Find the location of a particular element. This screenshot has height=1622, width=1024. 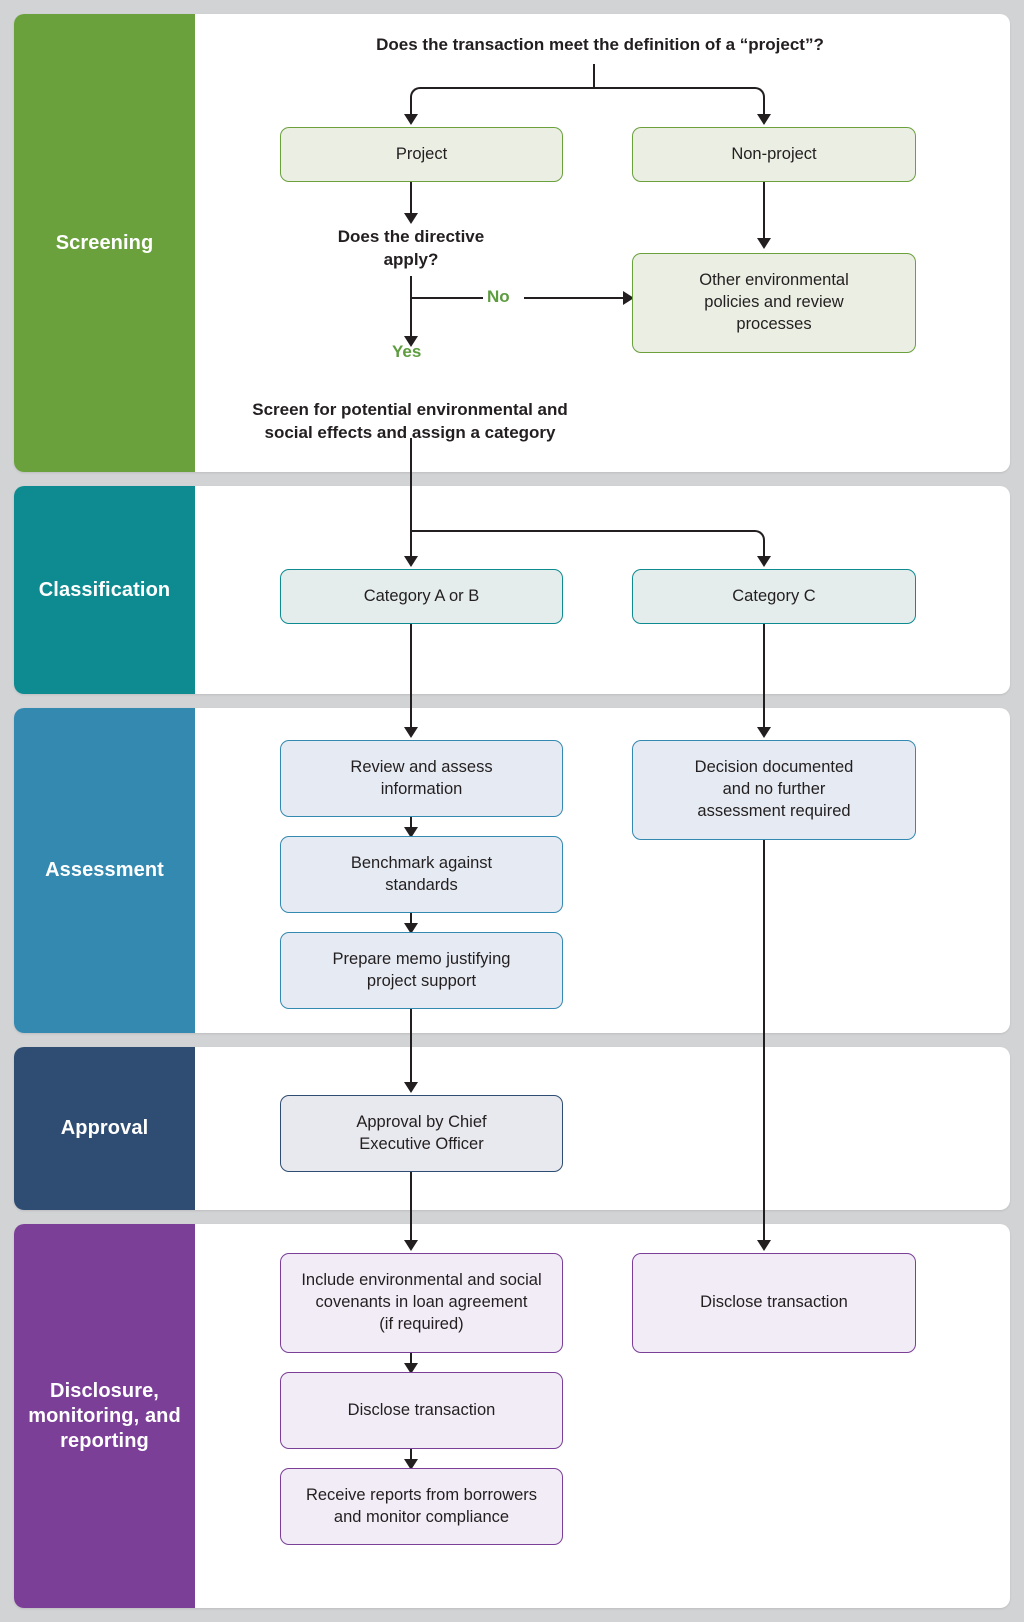

connector-disclosure-entry-right is located at coordinates (764, 1226).